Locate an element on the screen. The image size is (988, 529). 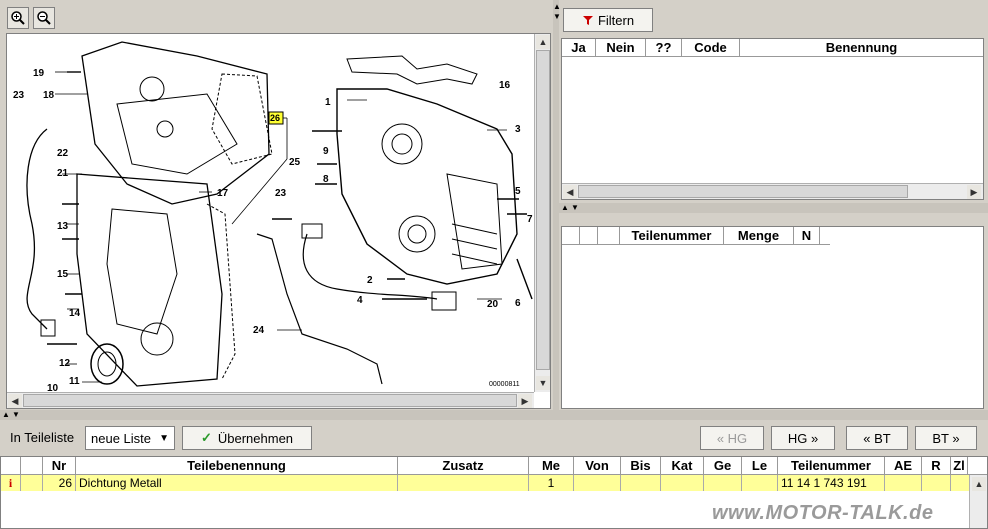
apply-button: ✓ Übernehmen is located at coordinates (247, 438).